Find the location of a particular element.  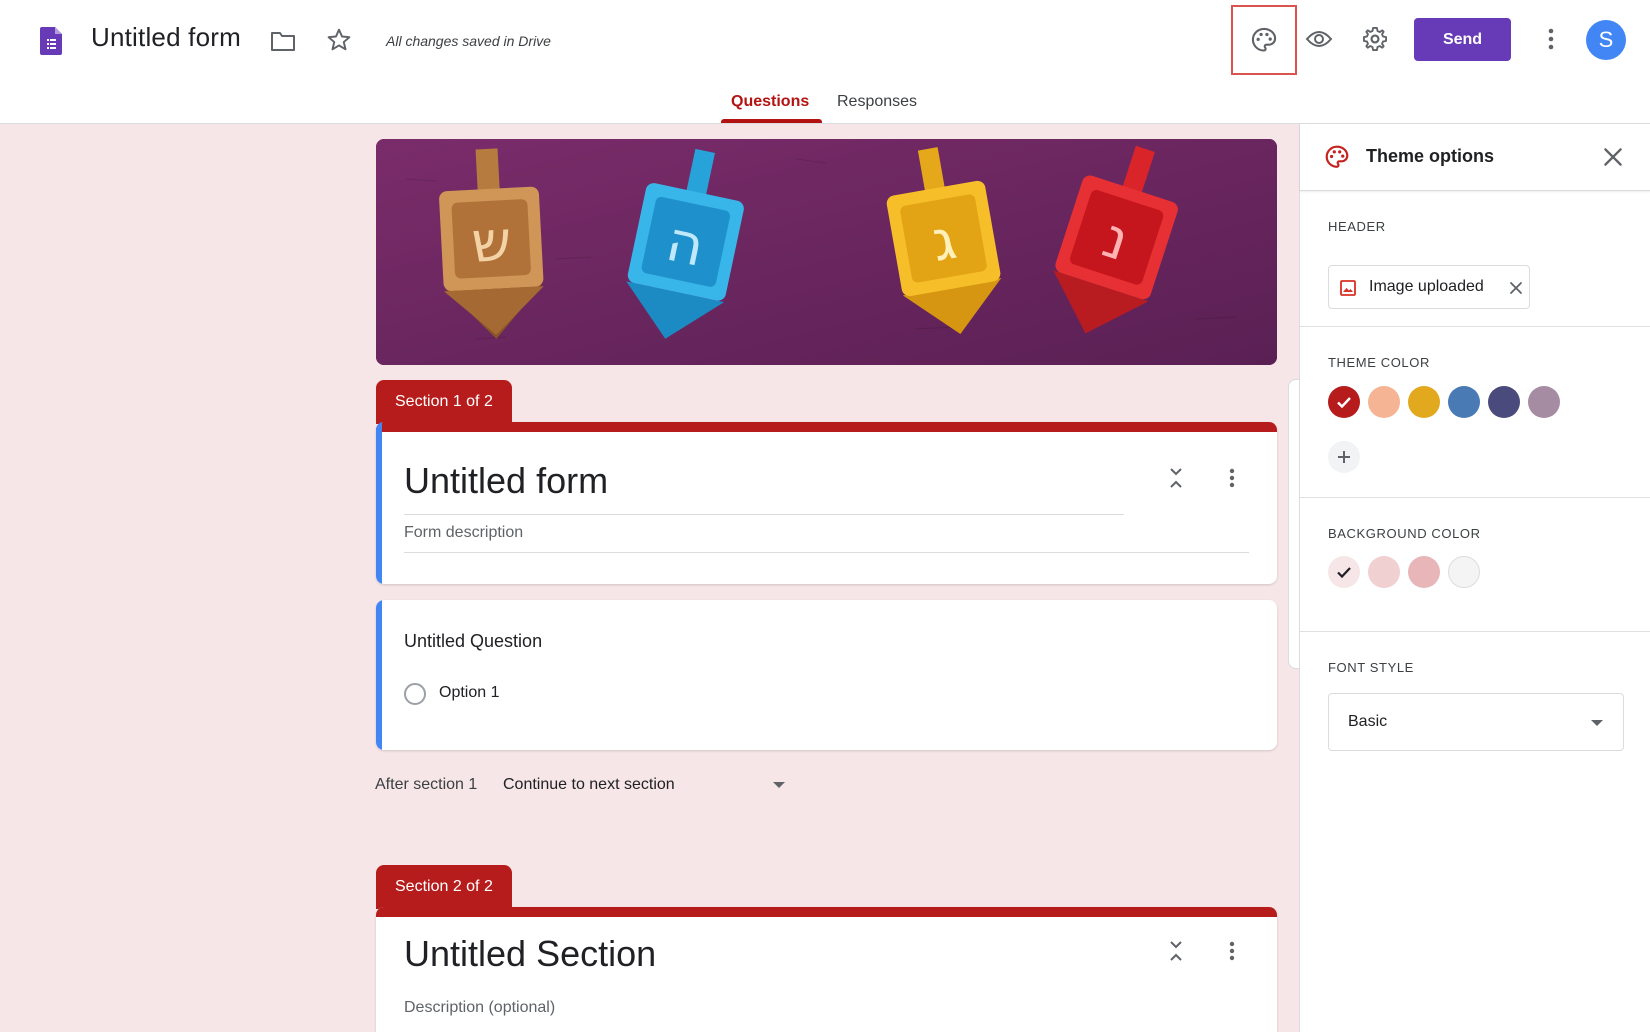

panel-header: Theme options is located at coordinates (1475, 157).